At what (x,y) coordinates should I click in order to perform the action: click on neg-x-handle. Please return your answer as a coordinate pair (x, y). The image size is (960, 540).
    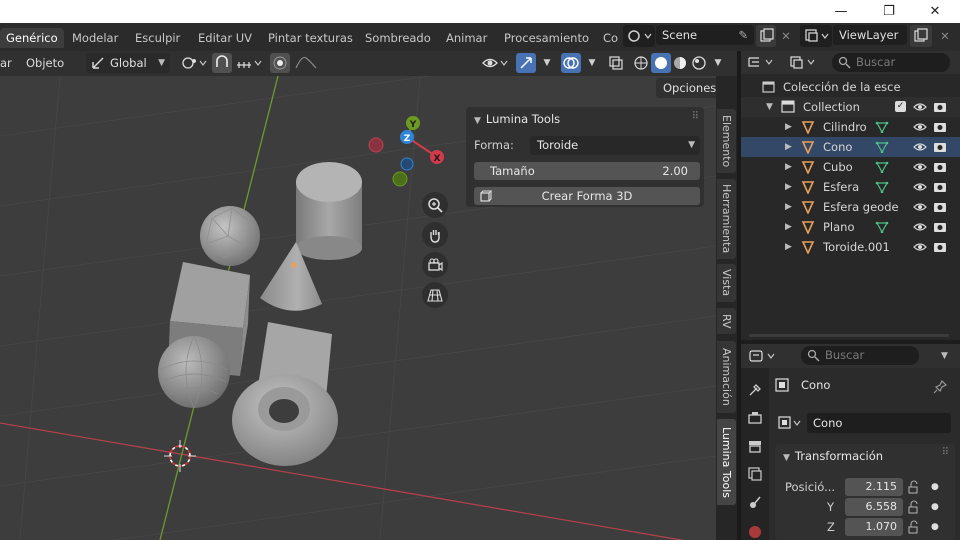
    Looking at the image, I should click on (376, 145).